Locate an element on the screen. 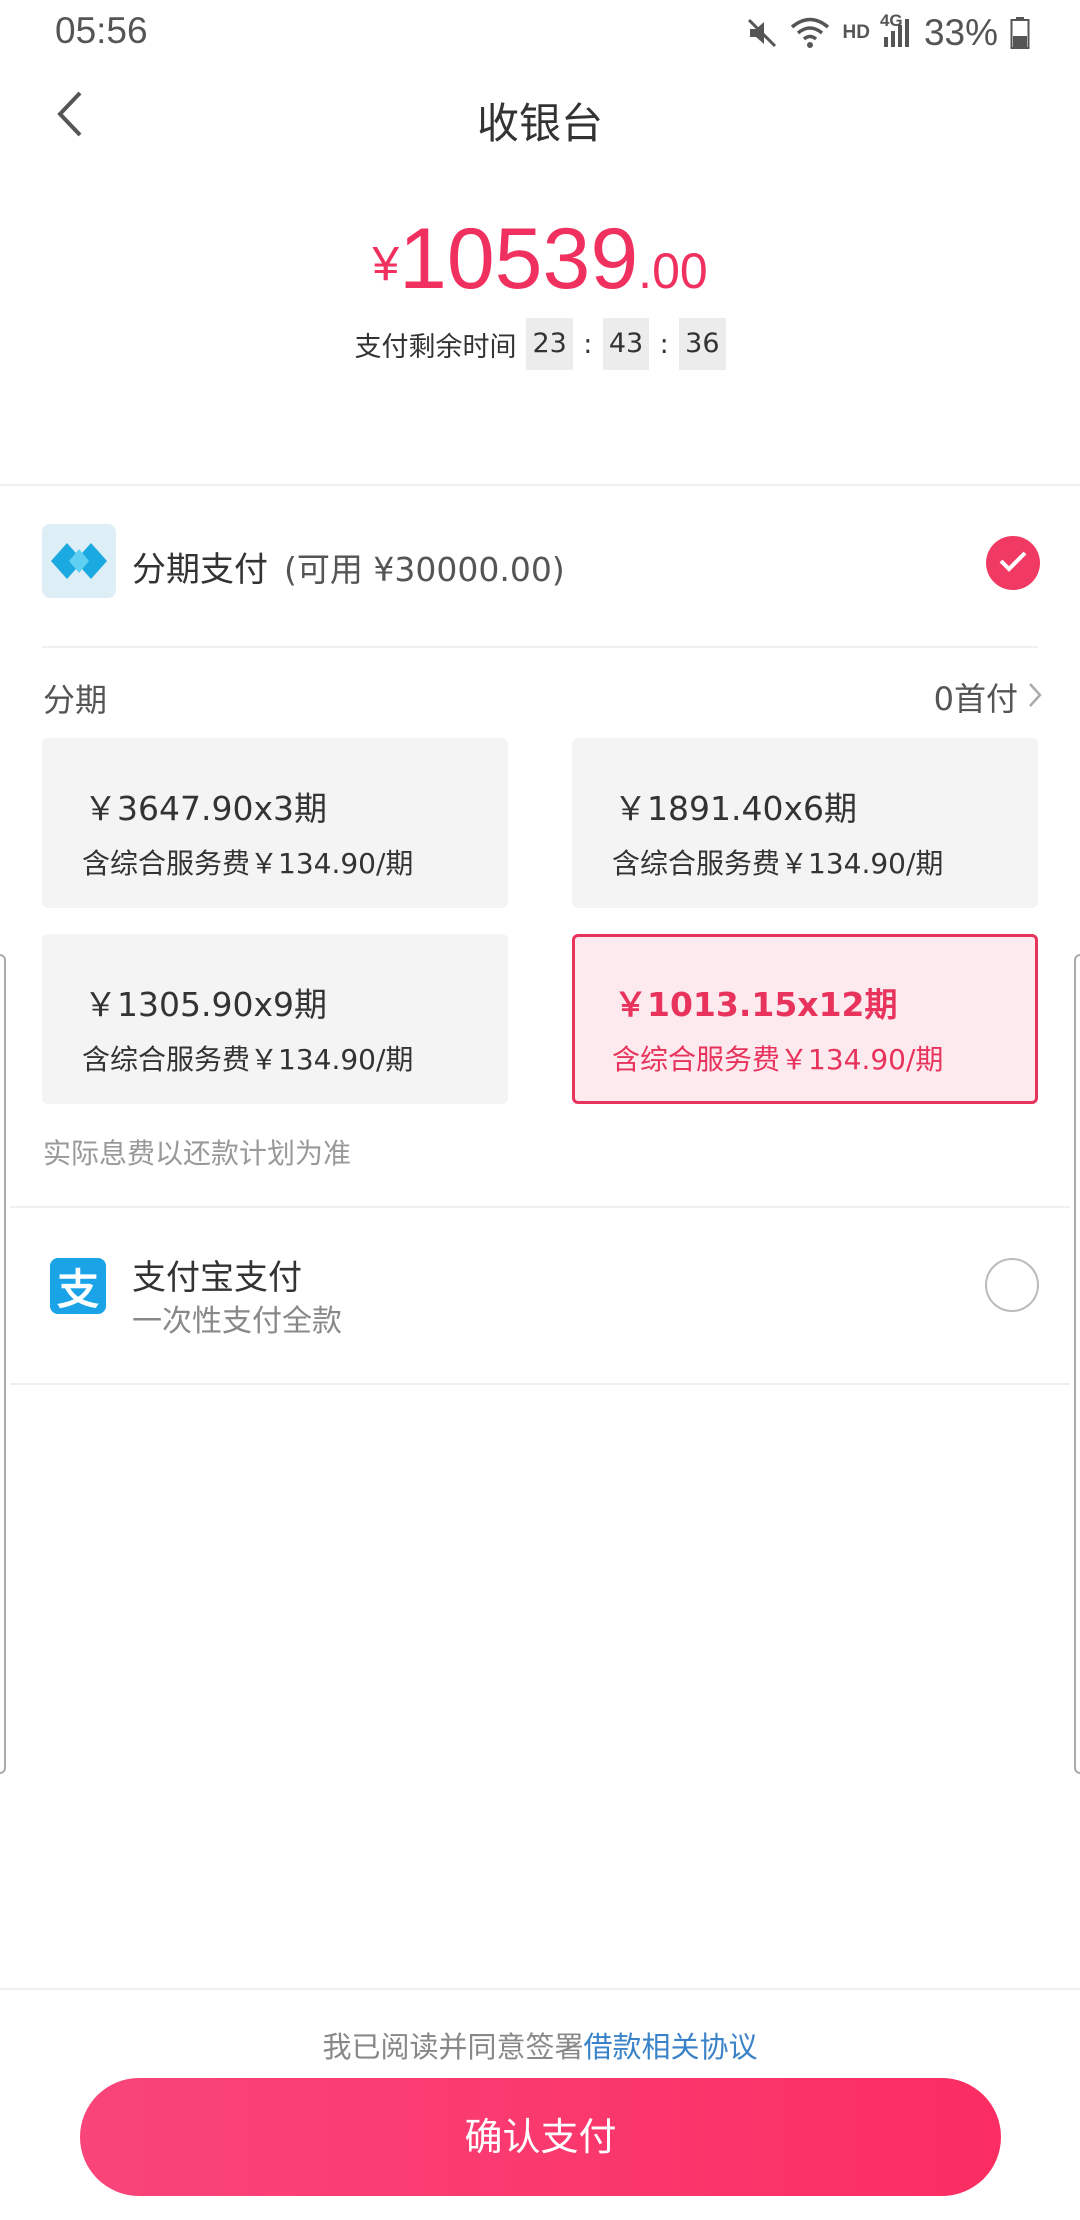 Image resolution: width=1080 pixels, height=2220 pixels. status-icons: HD 4G 33% is located at coordinates (888, 33).